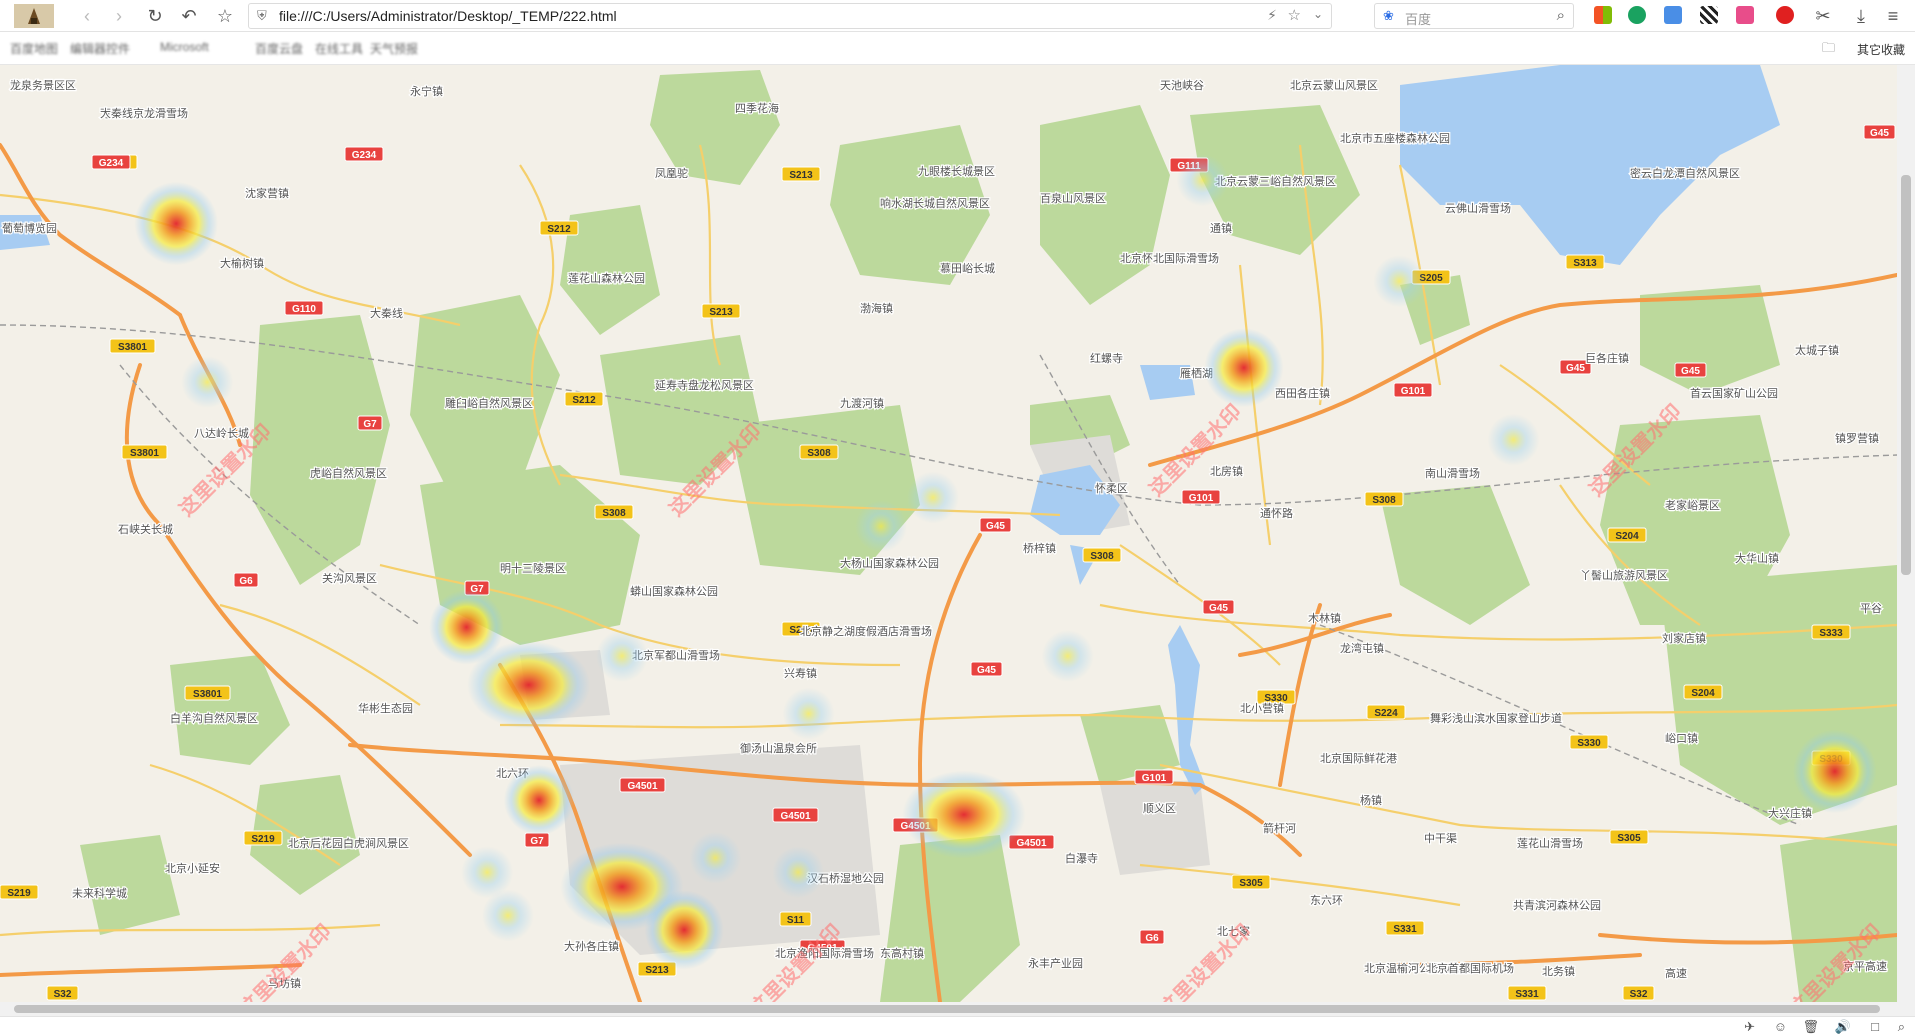 Image resolution: width=1915 pixels, height=1036 pixels. I want to click on window-icon: □, so click(1875, 1026).